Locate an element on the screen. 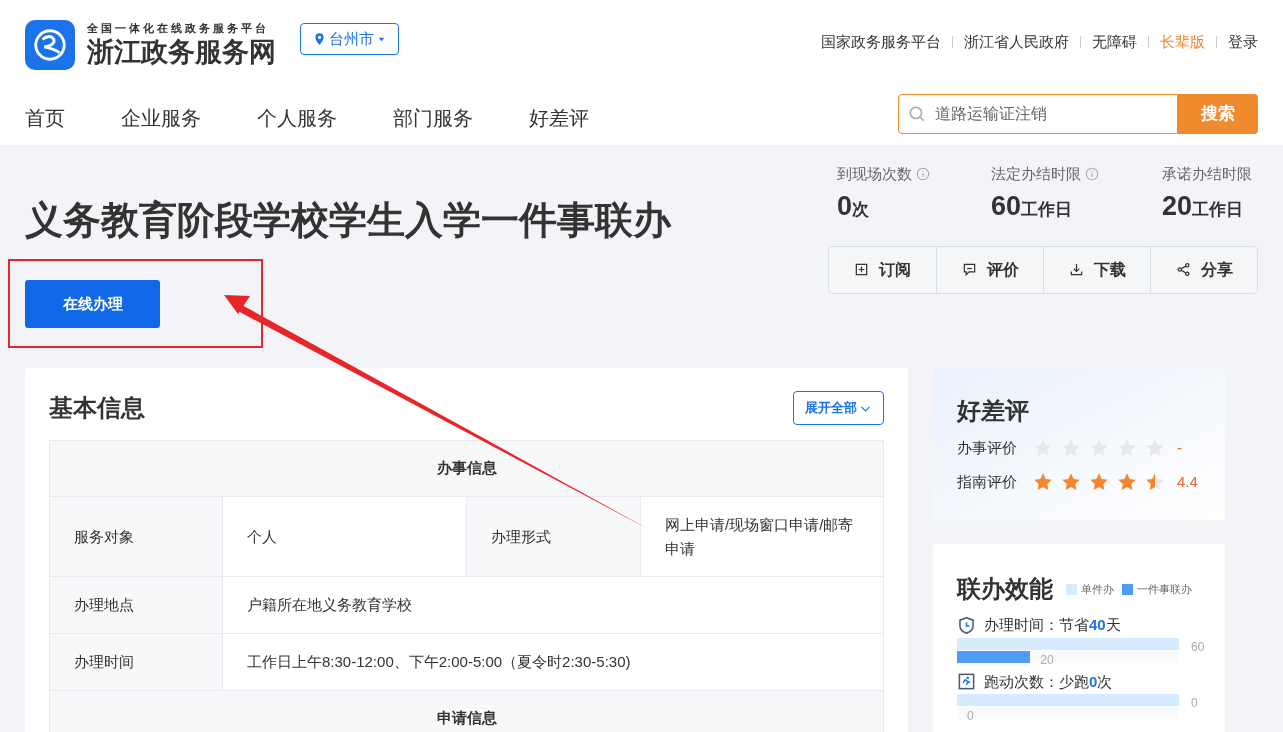  stat-unit: 次 is located at coordinates (861, 210).